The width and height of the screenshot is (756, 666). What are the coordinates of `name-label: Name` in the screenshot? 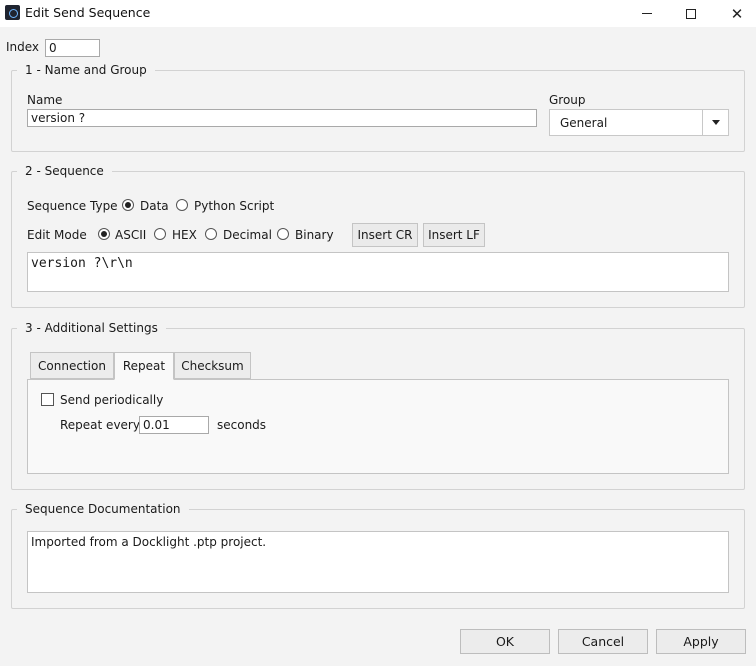 It's located at (45, 100).